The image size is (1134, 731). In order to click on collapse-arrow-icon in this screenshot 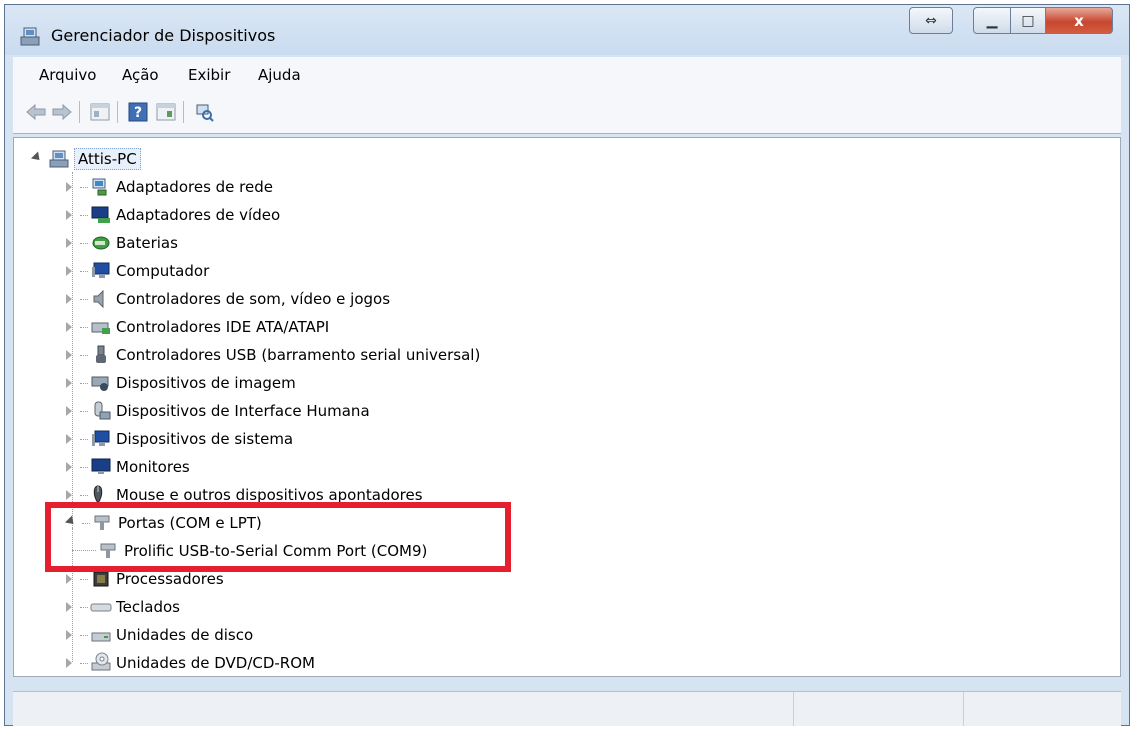, I will do `click(37, 157)`.